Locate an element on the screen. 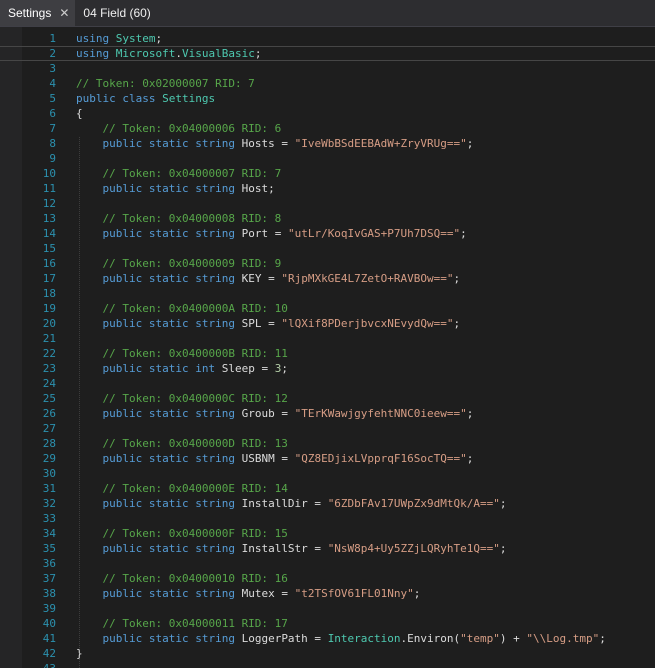 The height and width of the screenshot is (668, 655). line-number: 8 is located at coordinates (52, 143).